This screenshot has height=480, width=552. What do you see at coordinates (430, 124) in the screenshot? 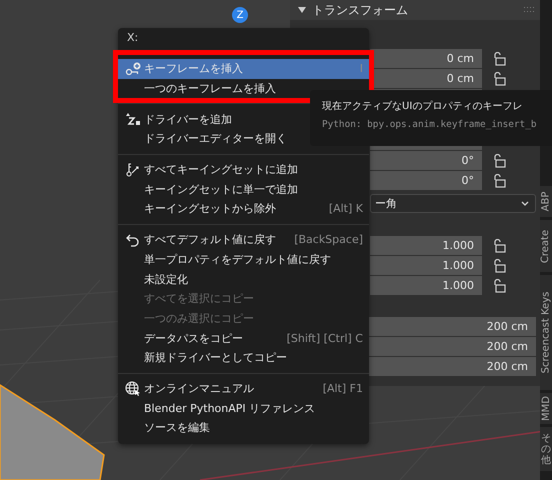
I see `tooltip-python: Python: bpy.ops.anim.keyframe_insert_b` at bounding box center [430, 124].